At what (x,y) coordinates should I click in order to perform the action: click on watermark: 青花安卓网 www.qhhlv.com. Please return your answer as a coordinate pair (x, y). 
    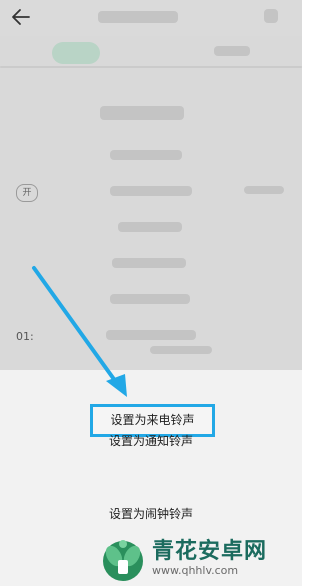
    Looking at the image, I should click on (200, 559).